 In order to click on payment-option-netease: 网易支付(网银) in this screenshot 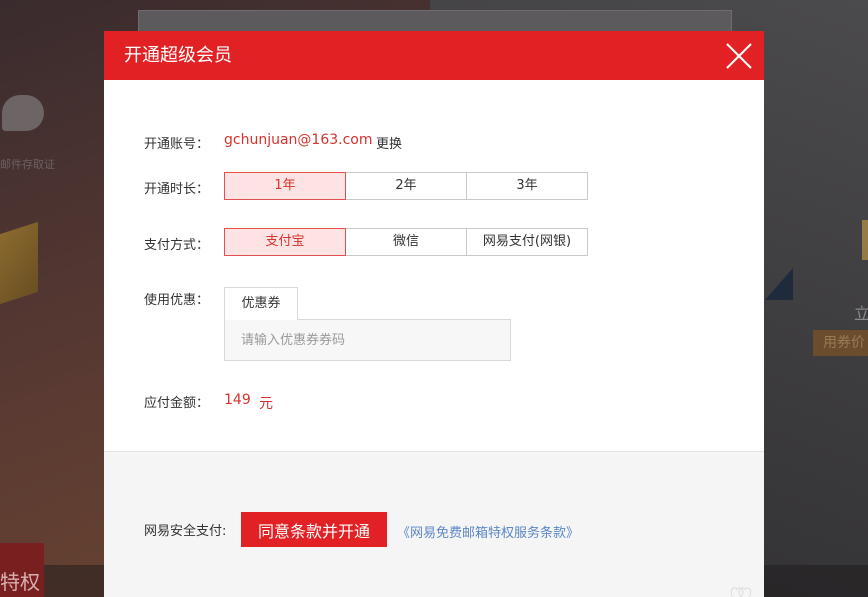, I will do `click(527, 242)`.